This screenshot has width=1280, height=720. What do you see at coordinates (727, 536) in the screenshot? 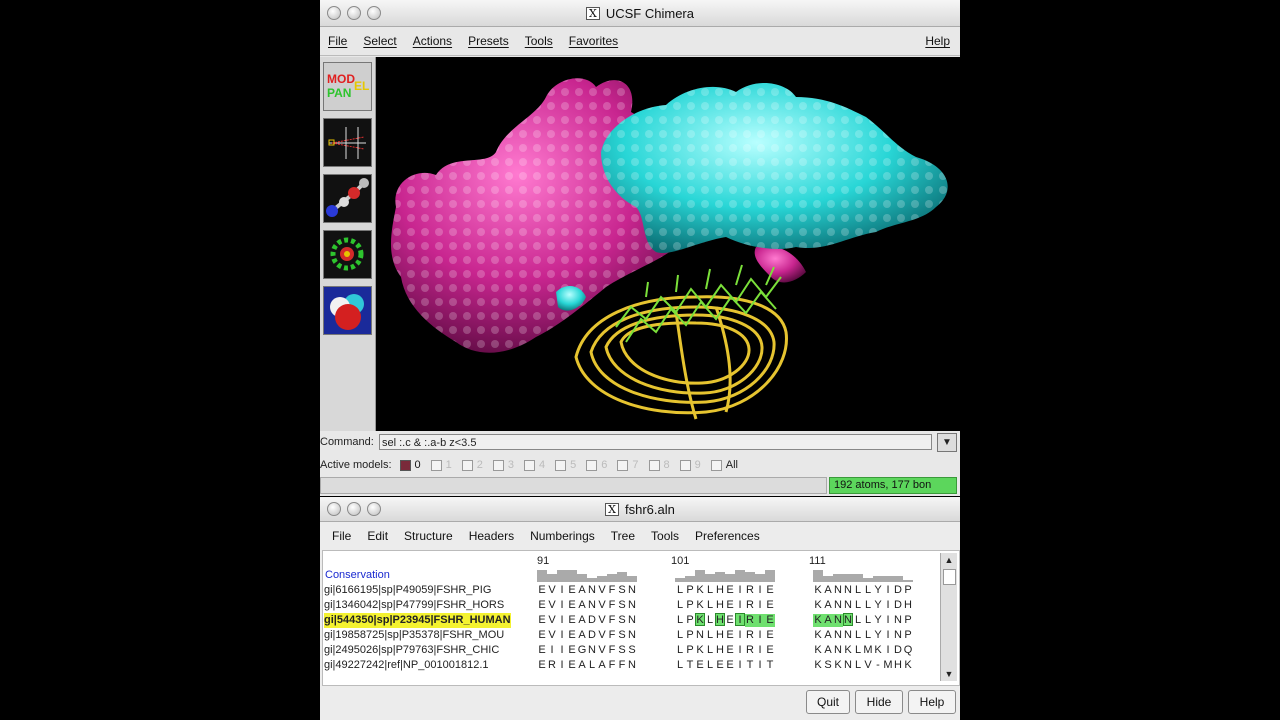
I see `aln-menu-preferences: Preferences` at bounding box center [727, 536].